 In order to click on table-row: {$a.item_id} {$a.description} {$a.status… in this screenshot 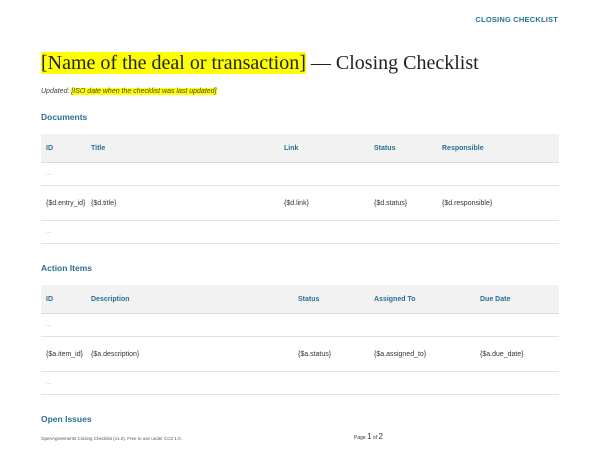, I will do `click(300, 354)`.